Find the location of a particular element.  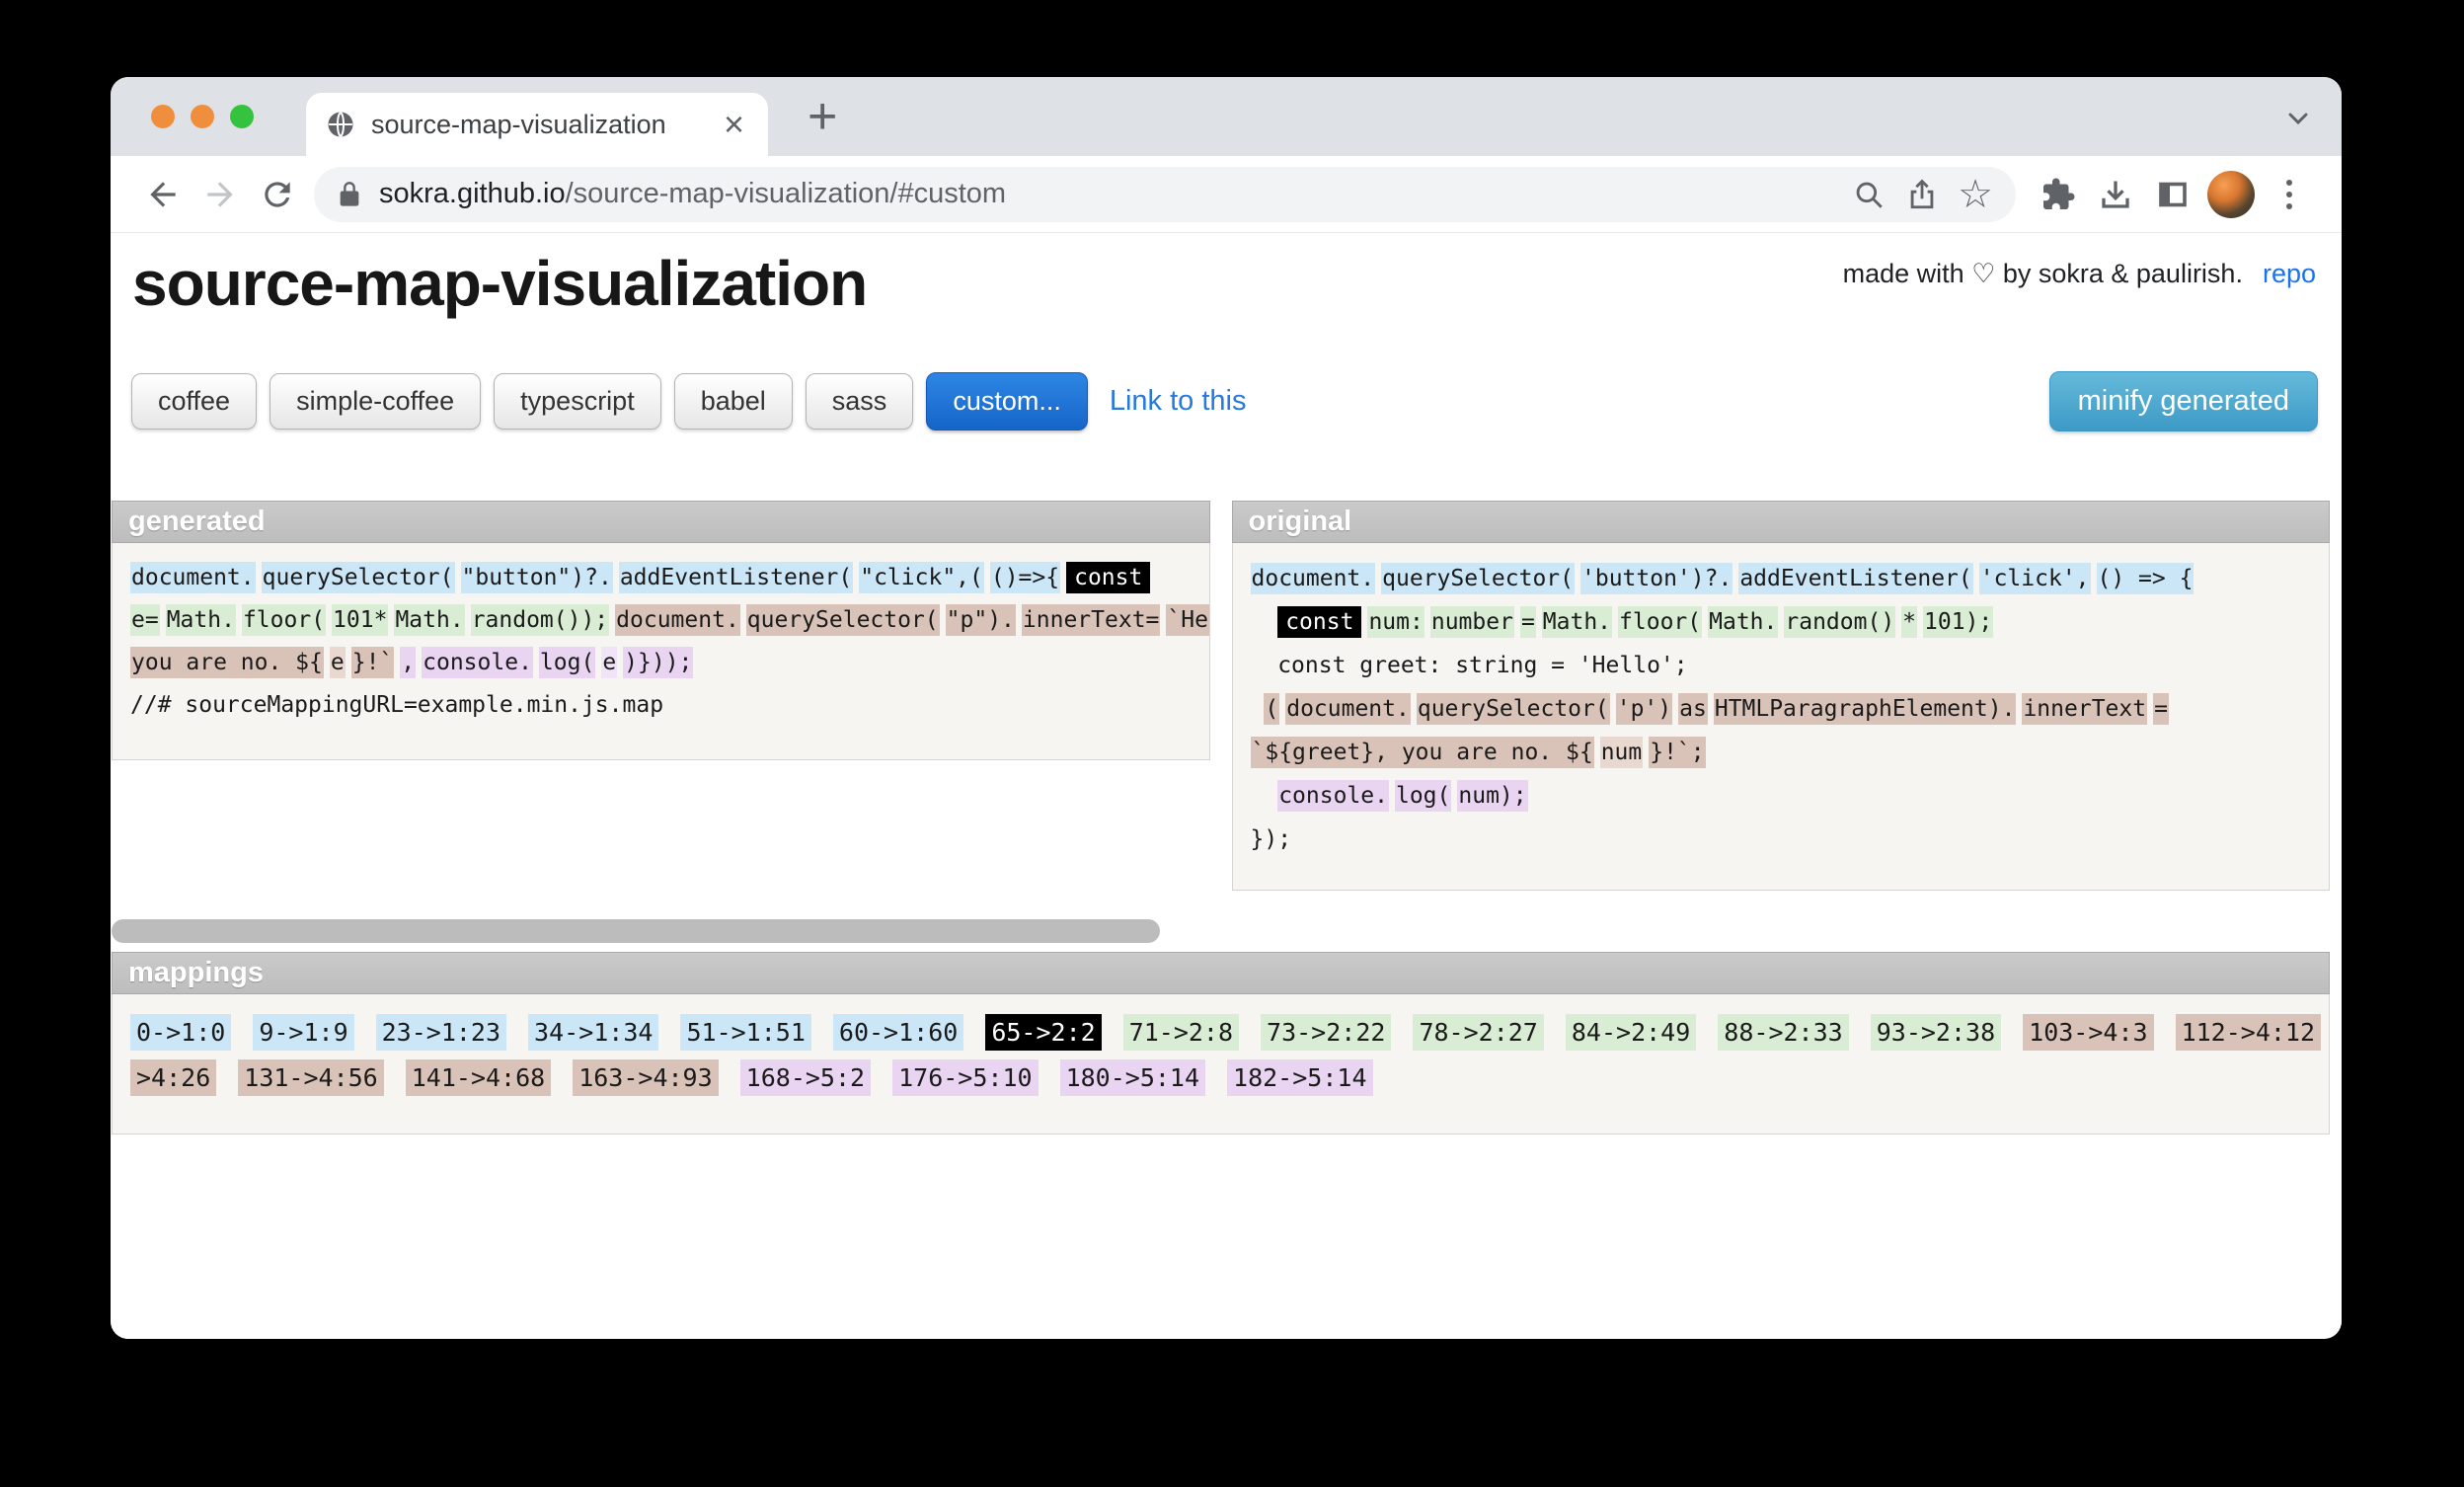

mapping-chip: 9->1:9 is located at coordinates (303, 1032).